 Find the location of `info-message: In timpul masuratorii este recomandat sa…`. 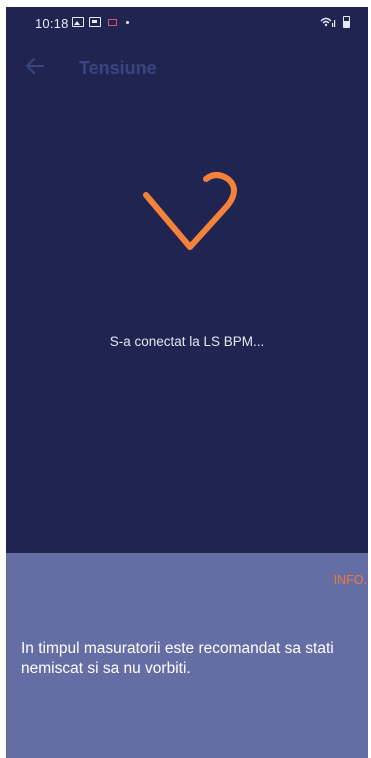

info-message: In timpul masuratorii este recomandat sa… is located at coordinates (177, 658).